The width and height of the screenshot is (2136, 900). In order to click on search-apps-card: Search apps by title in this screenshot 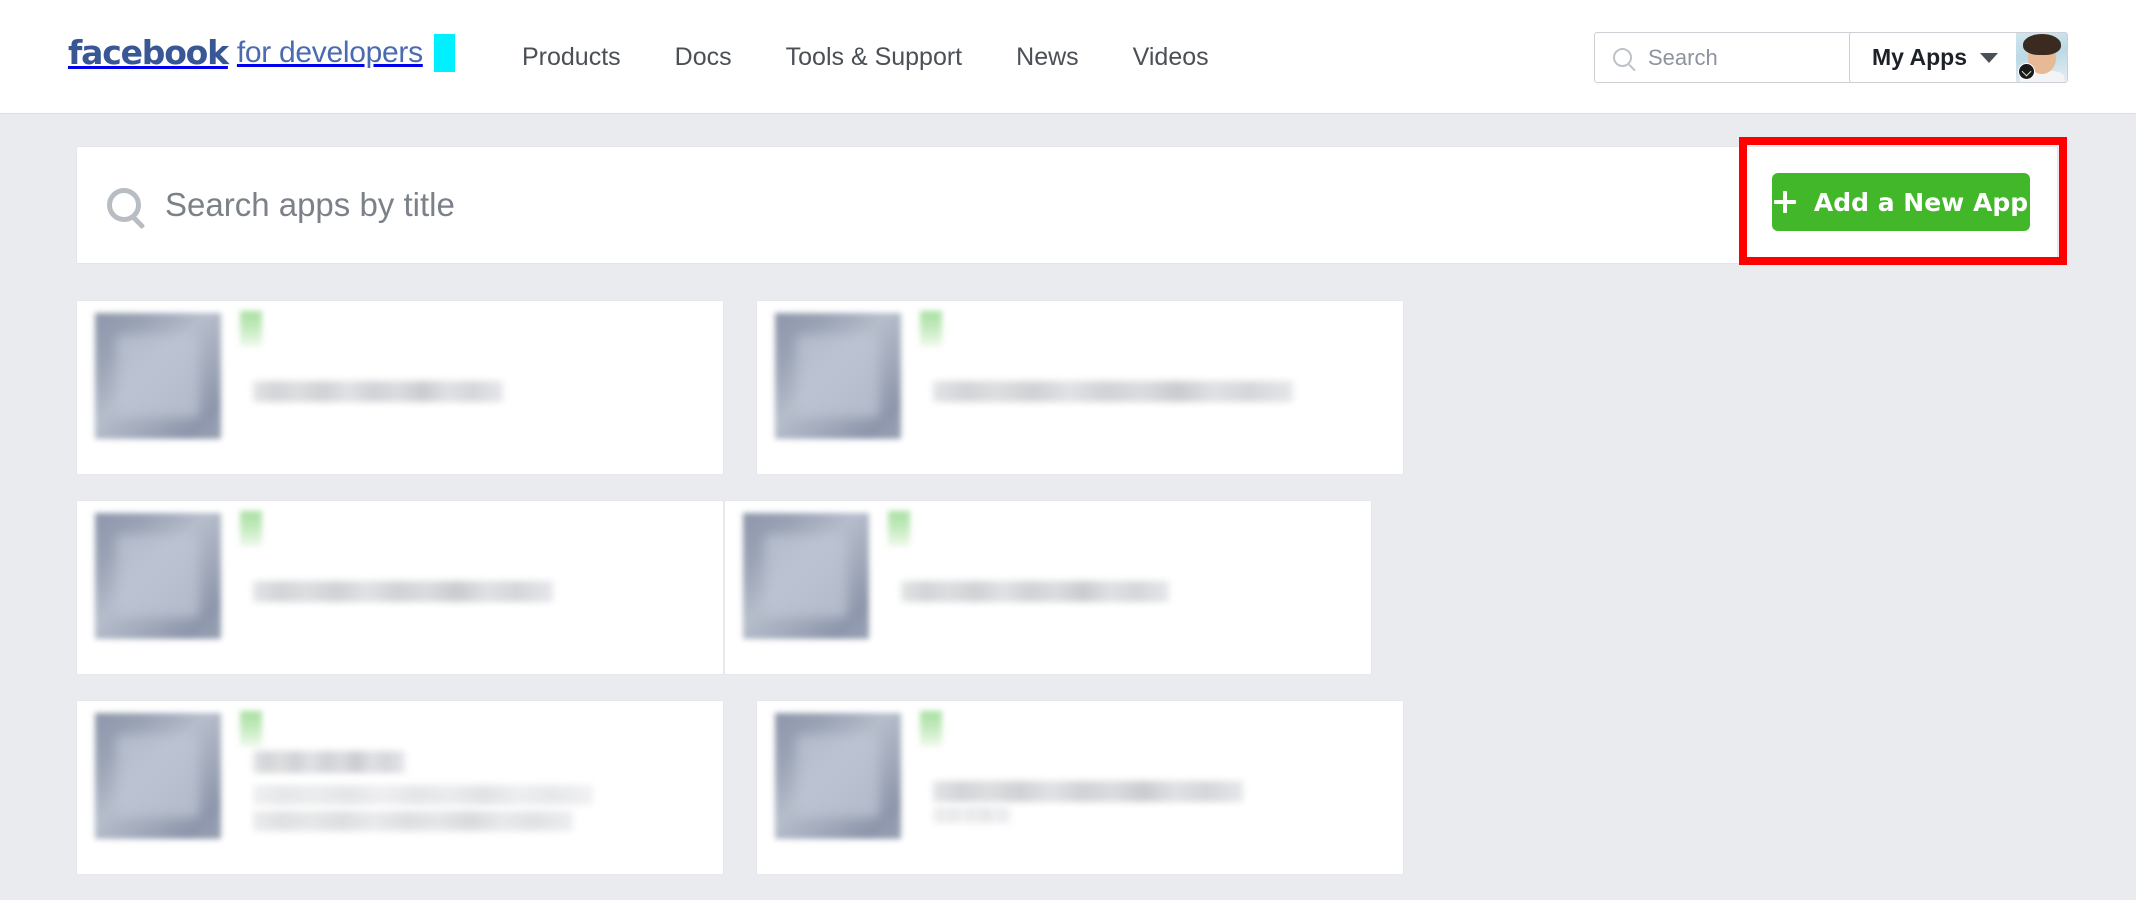, I will do `click(1067, 205)`.